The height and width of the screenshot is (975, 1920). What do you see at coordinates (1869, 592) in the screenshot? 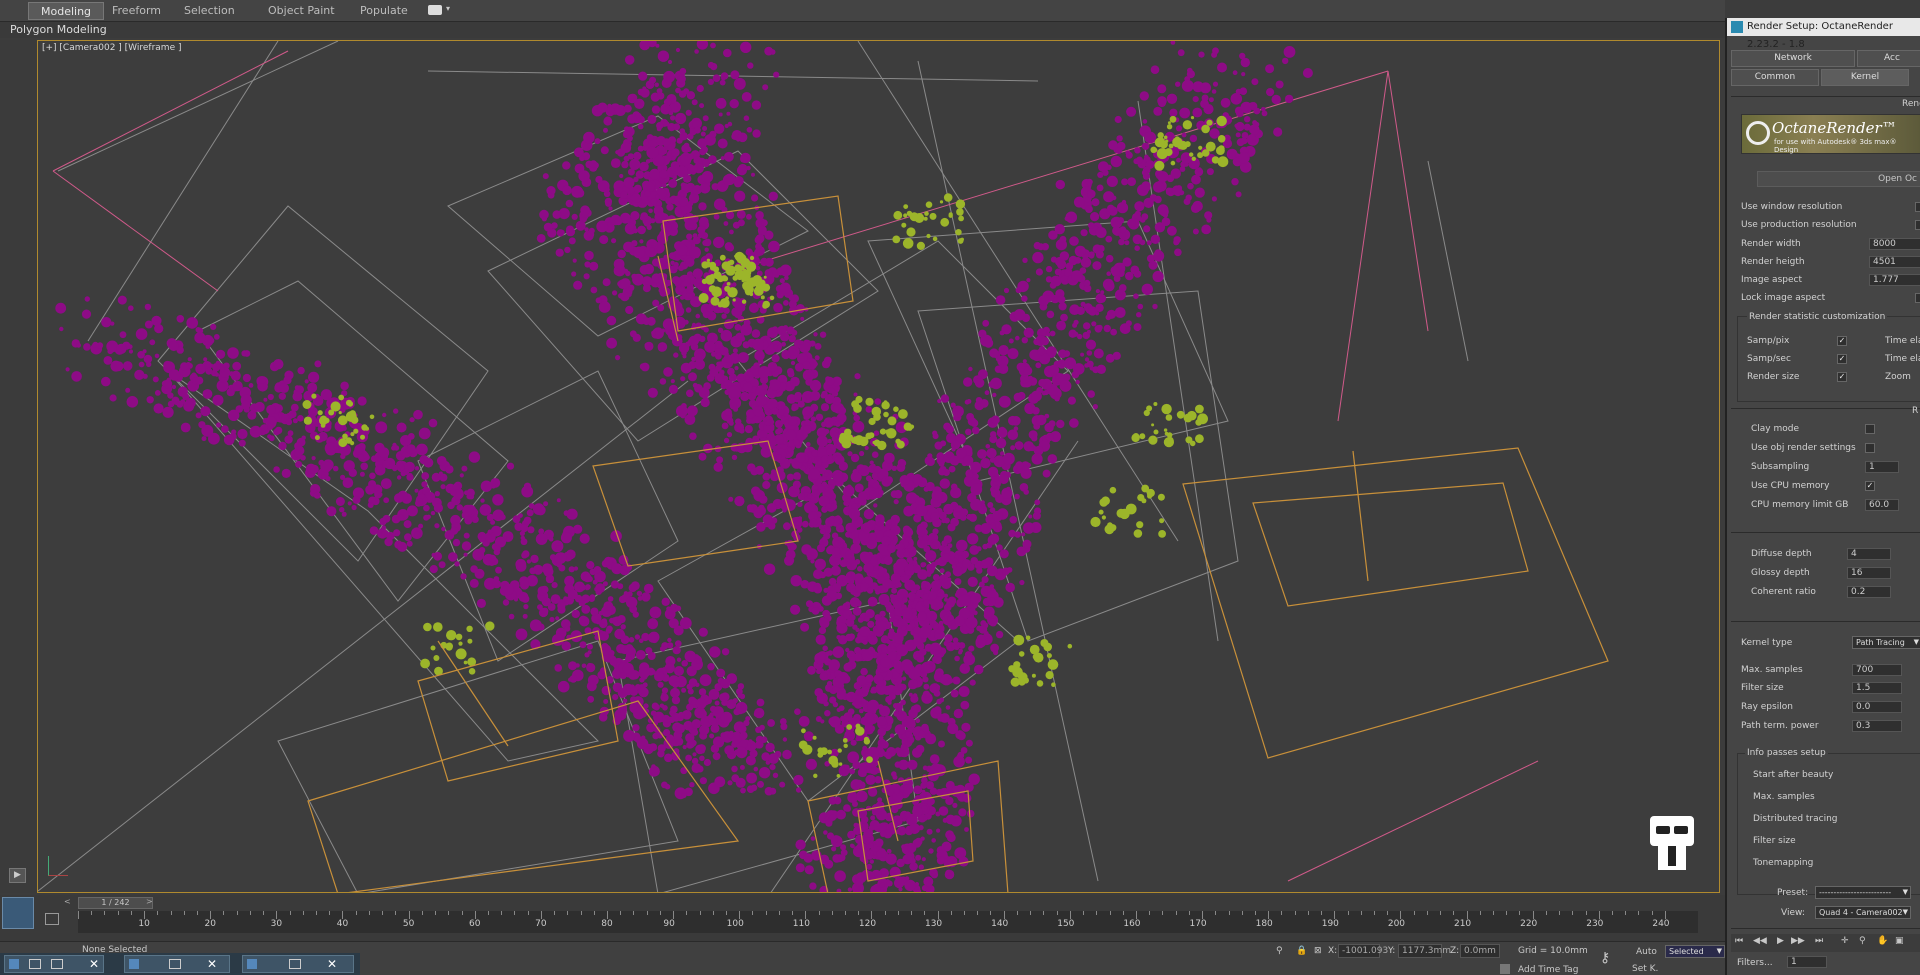
I see `coherent-ratio-input: 0.2` at bounding box center [1869, 592].